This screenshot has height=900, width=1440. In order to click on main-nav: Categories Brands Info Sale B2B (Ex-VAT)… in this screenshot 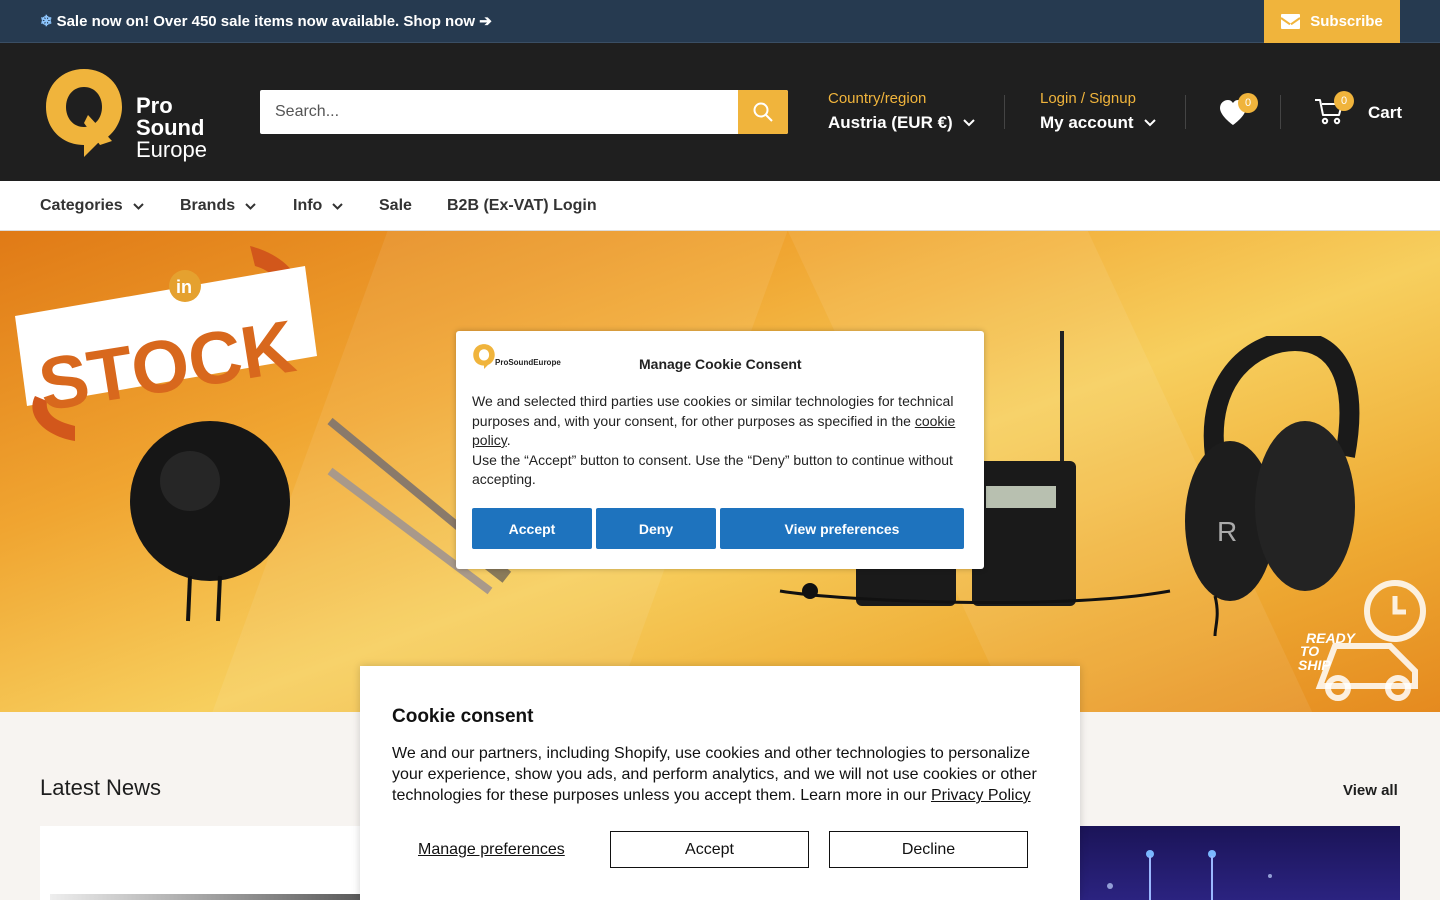, I will do `click(720, 206)`.